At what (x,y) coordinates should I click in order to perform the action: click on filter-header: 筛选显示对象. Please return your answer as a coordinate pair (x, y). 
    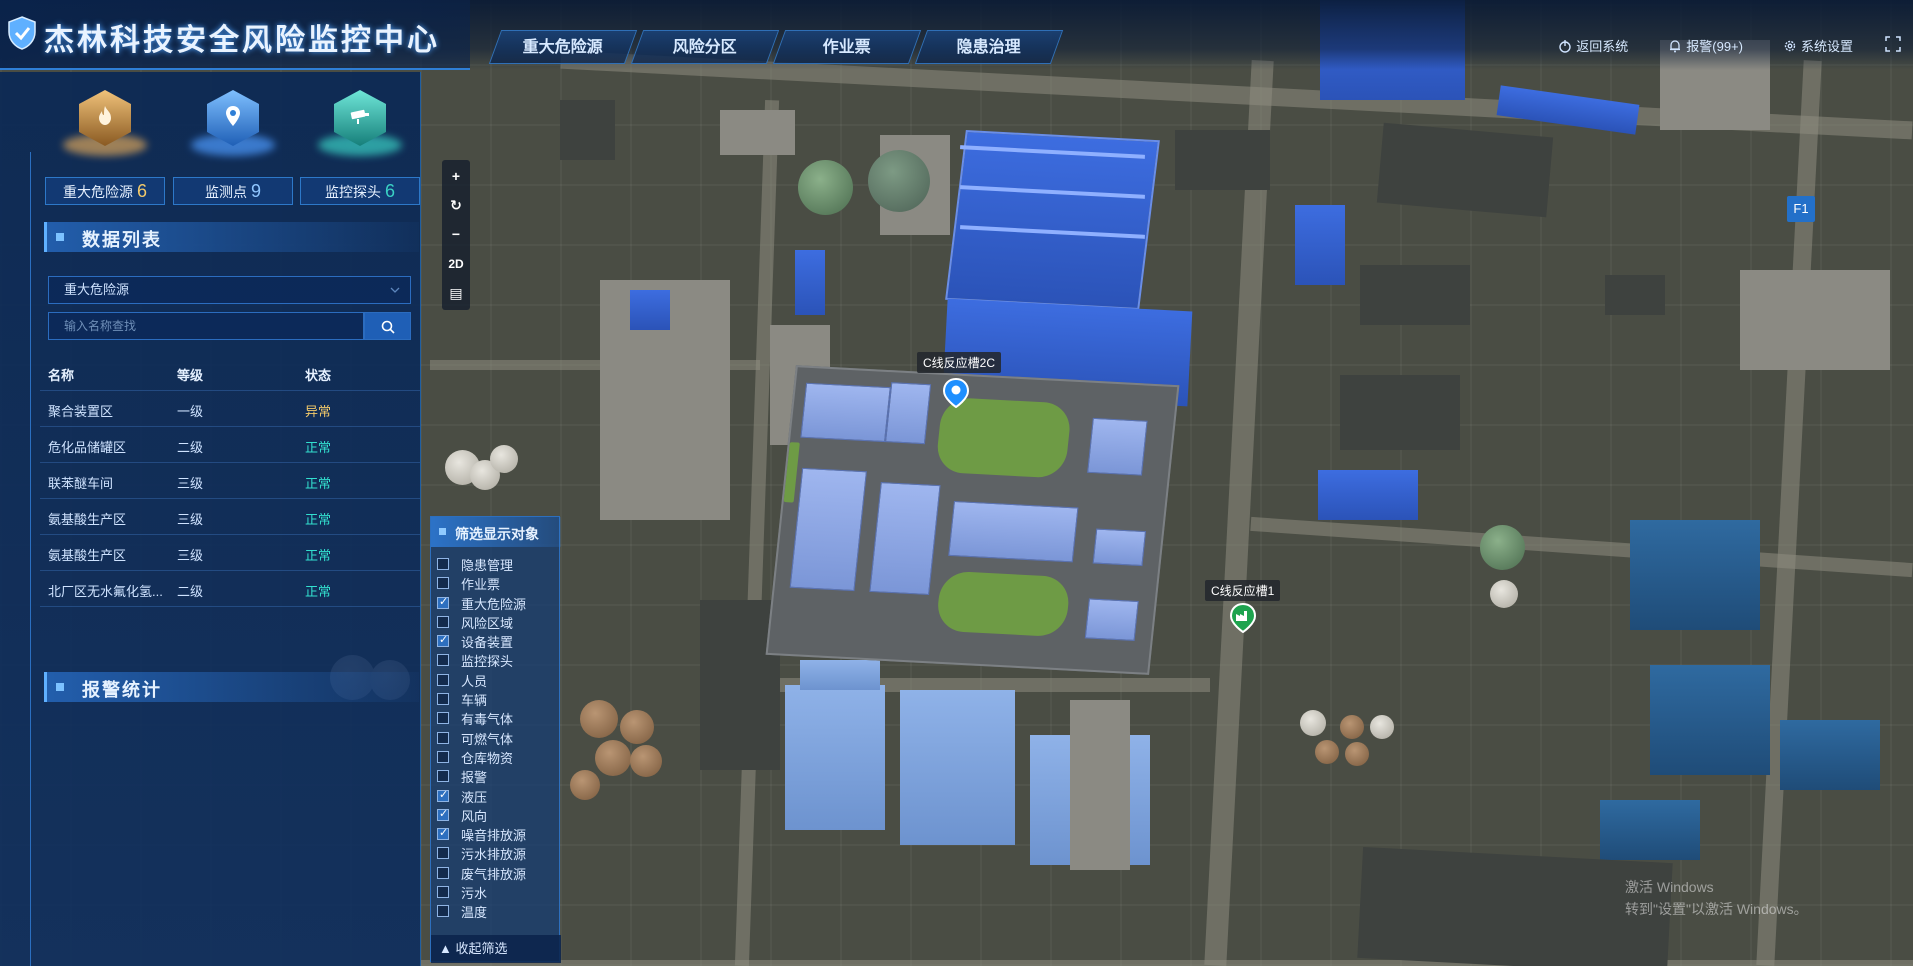
    Looking at the image, I should click on (496, 532).